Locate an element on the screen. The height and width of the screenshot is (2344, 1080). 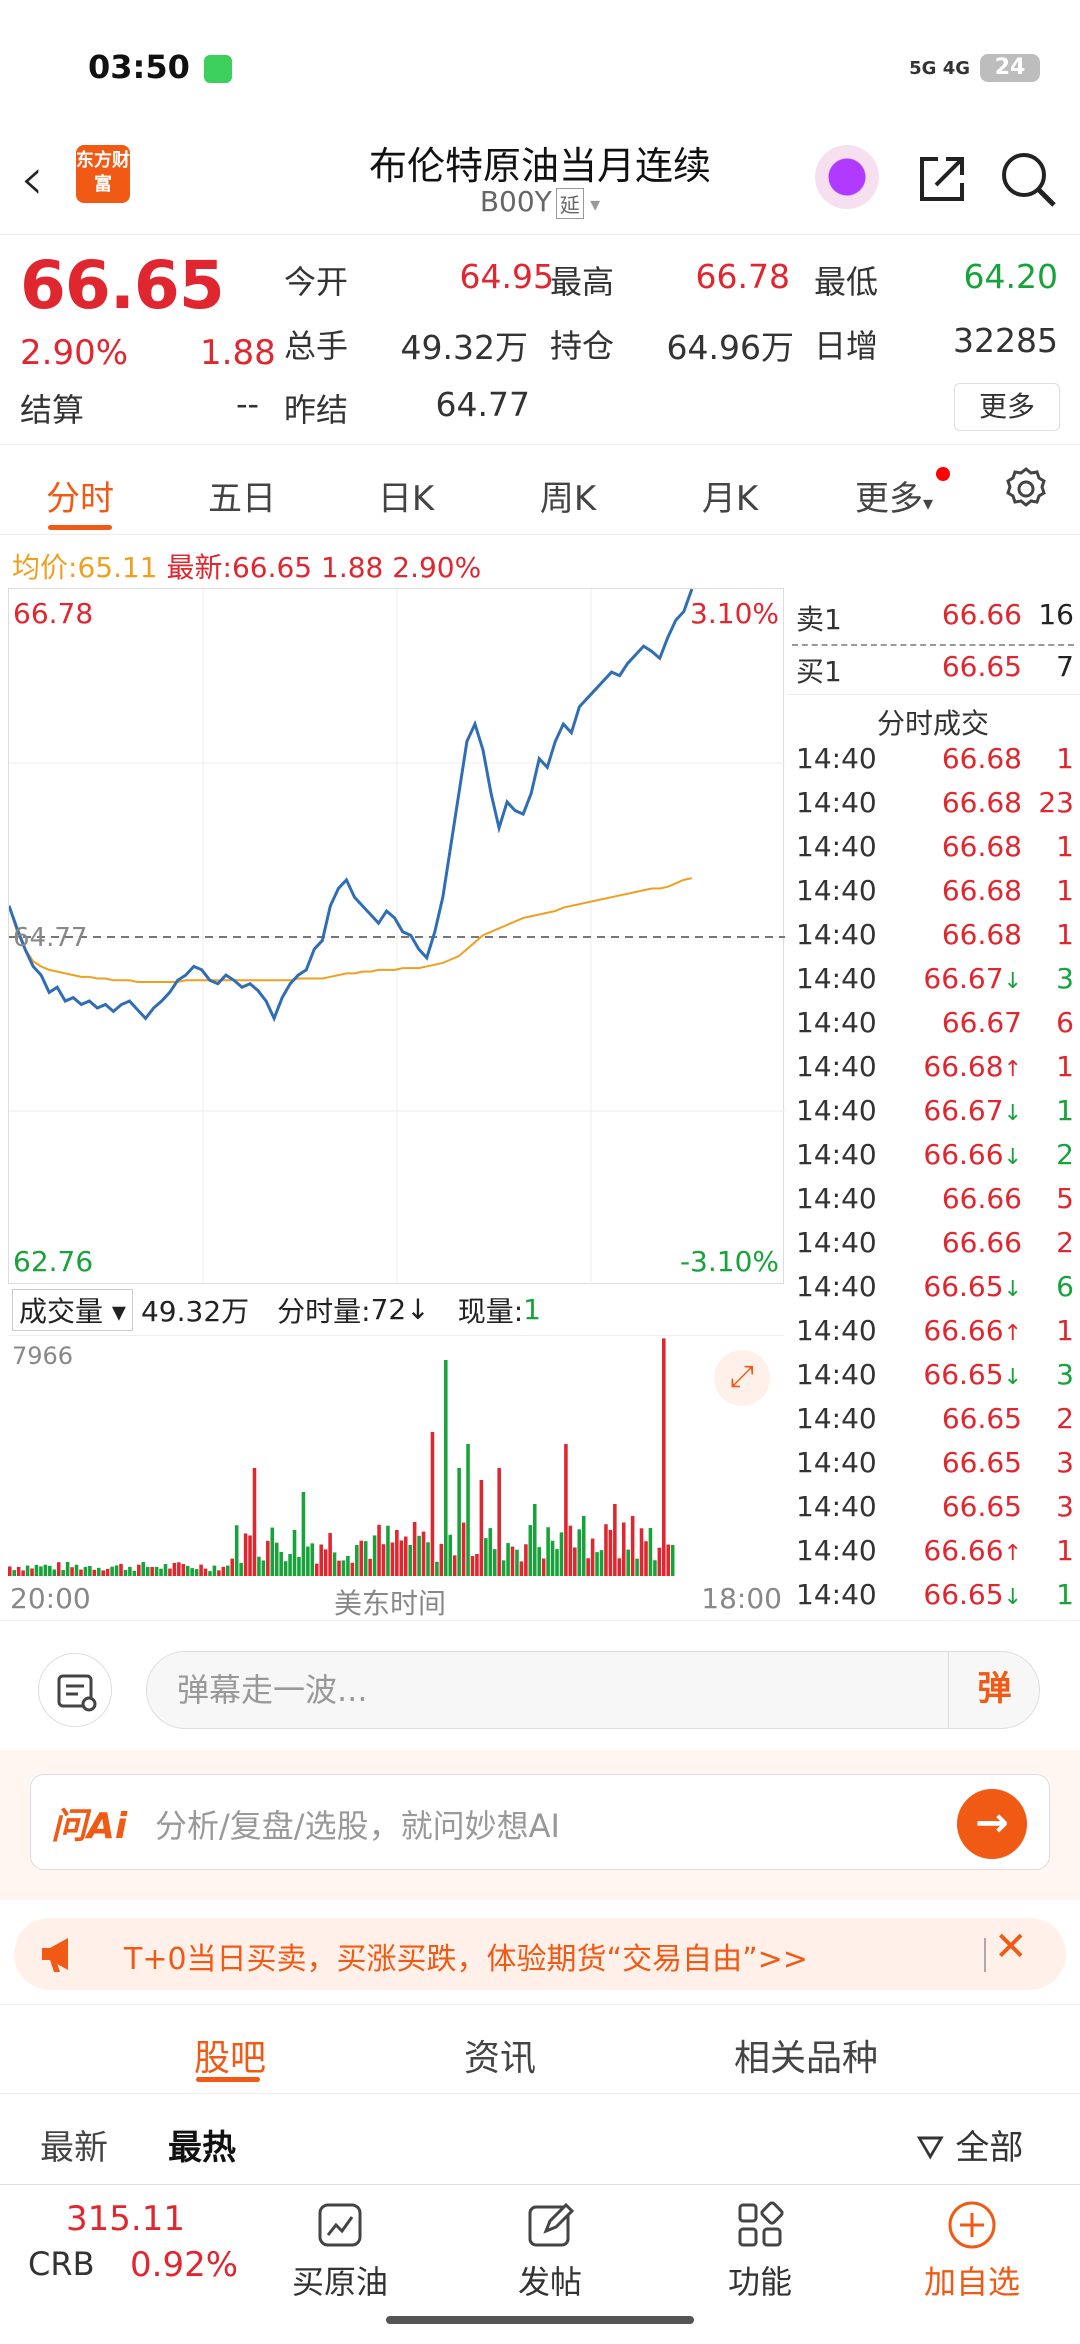
sort-latest: 最新 is located at coordinates (74, 2144).